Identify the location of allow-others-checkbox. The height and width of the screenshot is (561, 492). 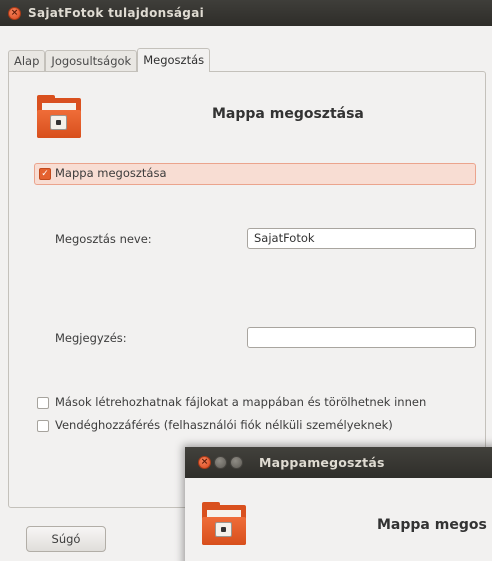
(43, 403).